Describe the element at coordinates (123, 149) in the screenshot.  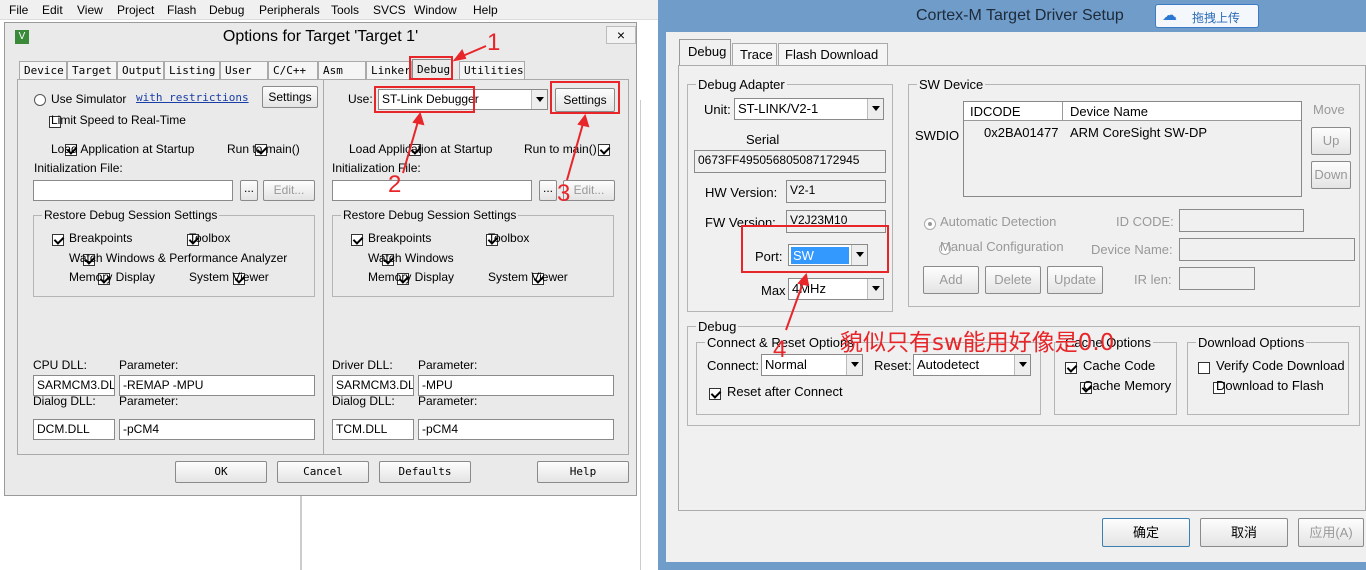
I see `left-load-app-label: Load Application at Startup` at that location.